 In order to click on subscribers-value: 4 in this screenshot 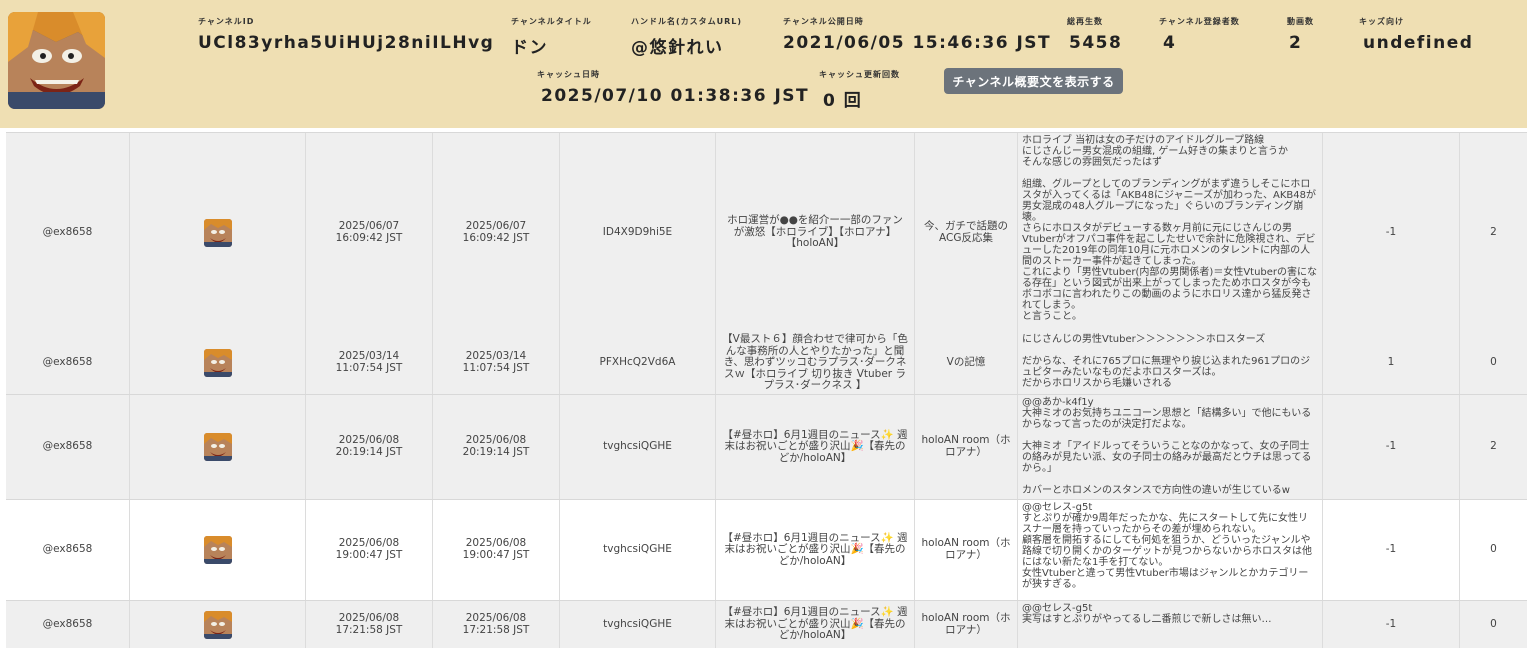, I will do `click(1170, 43)`.